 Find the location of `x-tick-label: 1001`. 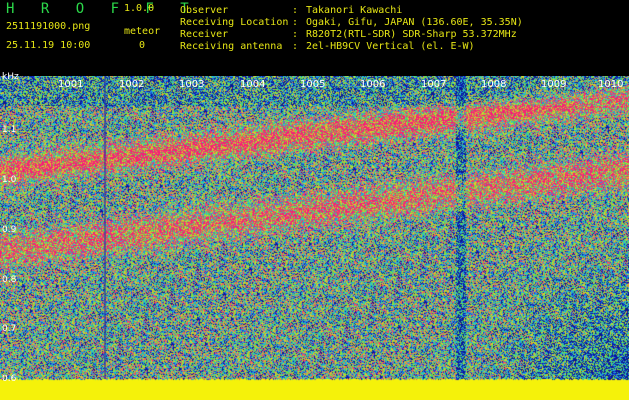

x-tick-label: 1001 is located at coordinates (71, 84).